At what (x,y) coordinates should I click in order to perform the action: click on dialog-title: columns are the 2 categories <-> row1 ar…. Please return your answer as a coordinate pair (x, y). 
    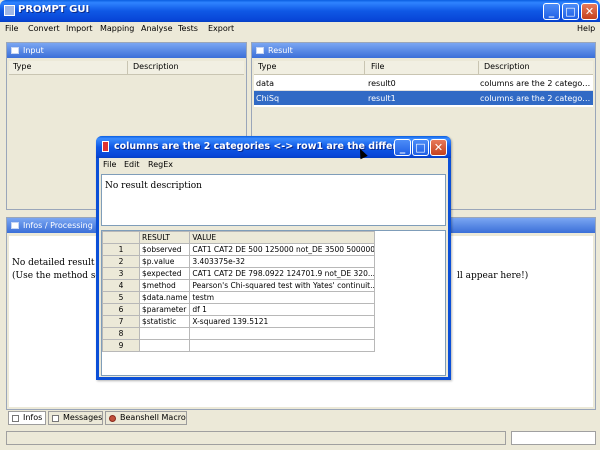
    Looking at the image, I should click on (254, 146).